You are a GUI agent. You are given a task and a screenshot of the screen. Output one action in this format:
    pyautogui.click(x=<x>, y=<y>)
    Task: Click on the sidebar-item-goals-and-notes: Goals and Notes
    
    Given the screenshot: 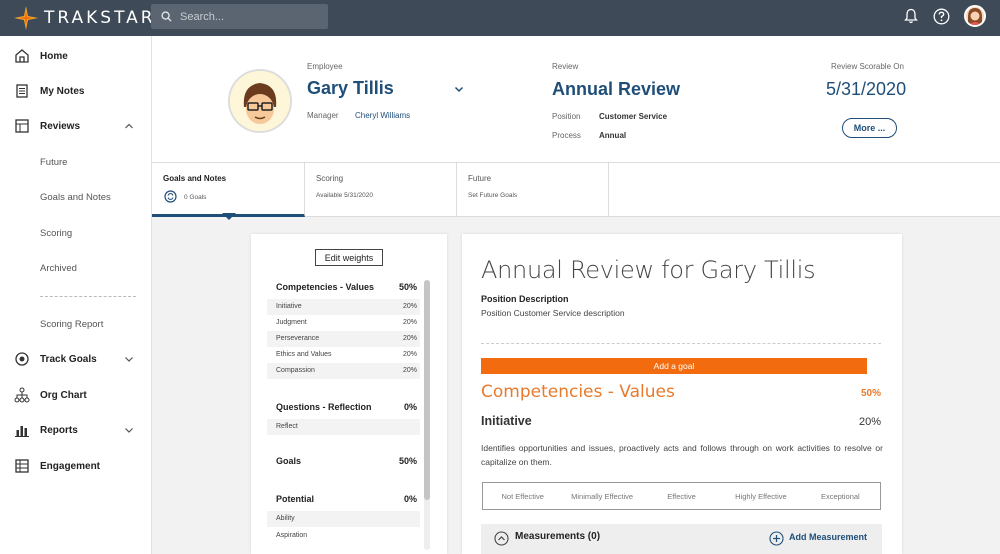 What is the action you would take?
    pyautogui.click(x=76, y=197)
    